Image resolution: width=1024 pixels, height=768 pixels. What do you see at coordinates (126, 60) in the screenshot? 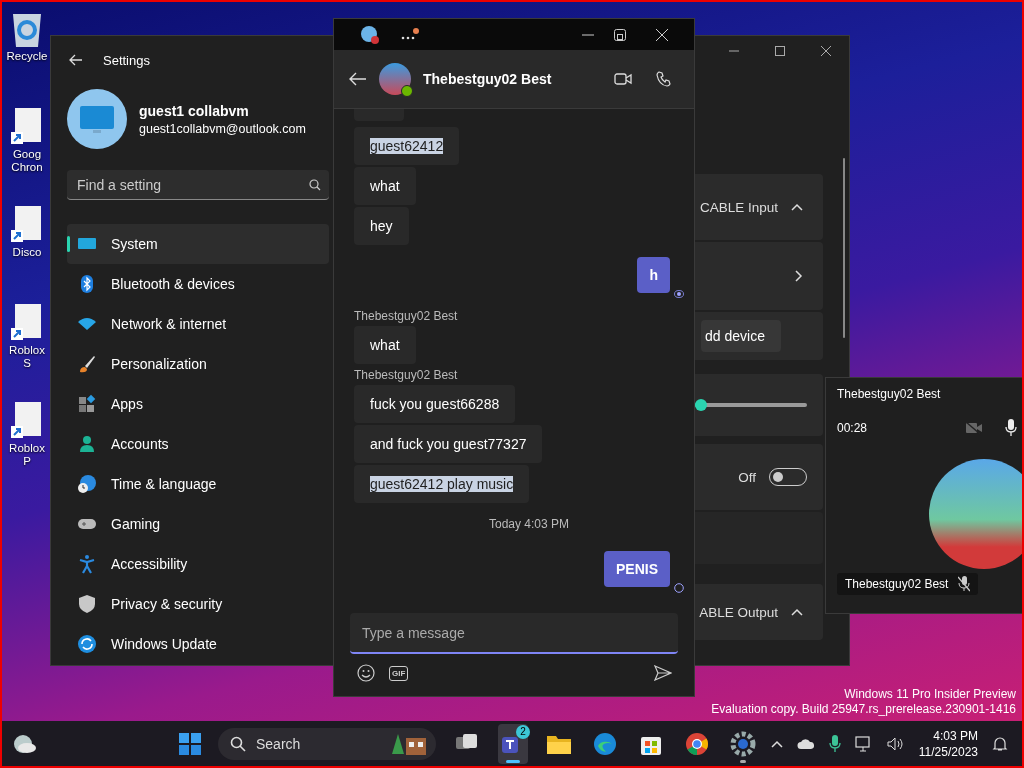
I see `window-title: Settings` at bounding box center [126, 60].